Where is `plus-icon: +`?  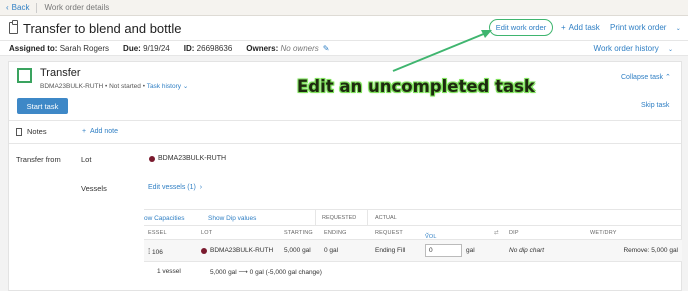
plus-icon: + is located at coordinates (563, 27).